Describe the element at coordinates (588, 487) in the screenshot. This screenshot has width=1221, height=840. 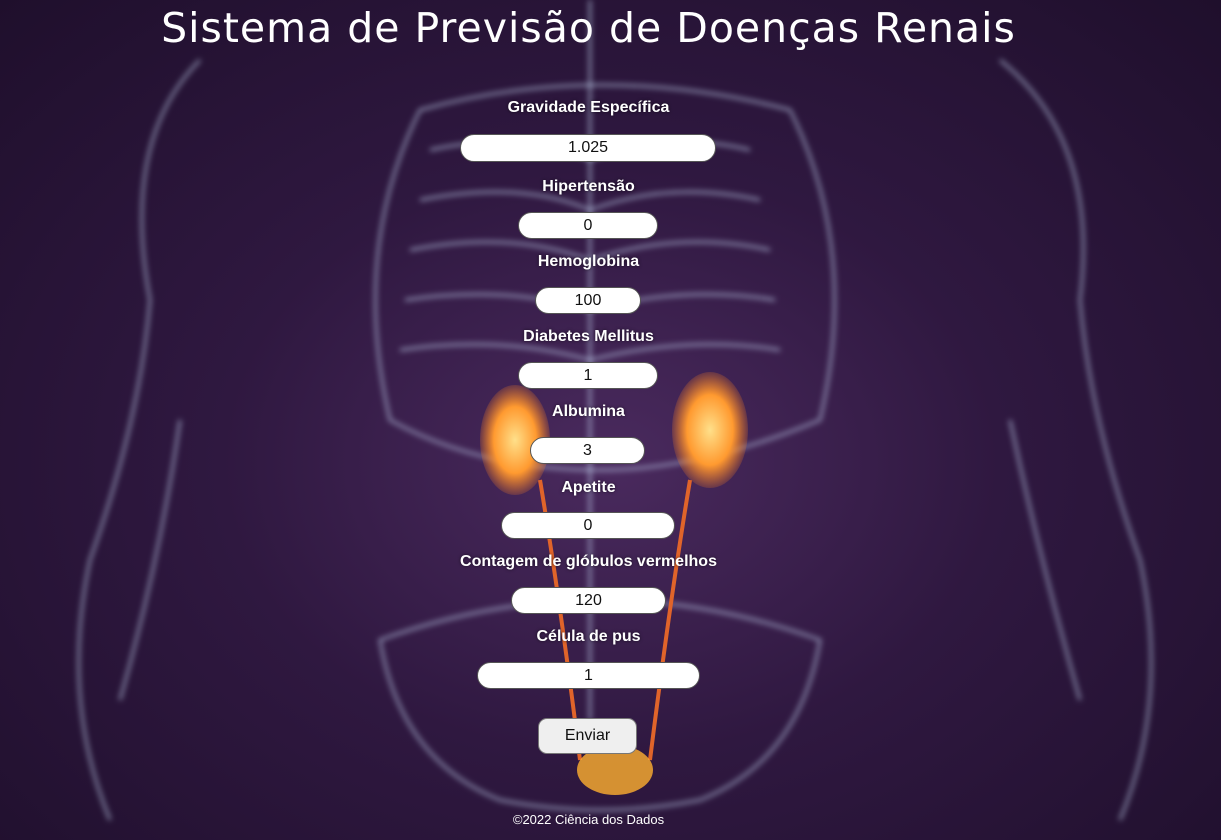
I see `label-apetite: Apetite` at that location.